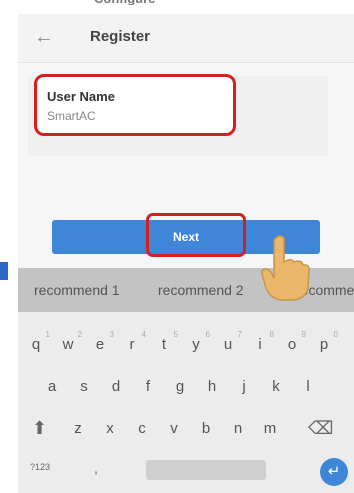 The image size is (354, 493). I want to click on key-l: l, so click(308, 387).